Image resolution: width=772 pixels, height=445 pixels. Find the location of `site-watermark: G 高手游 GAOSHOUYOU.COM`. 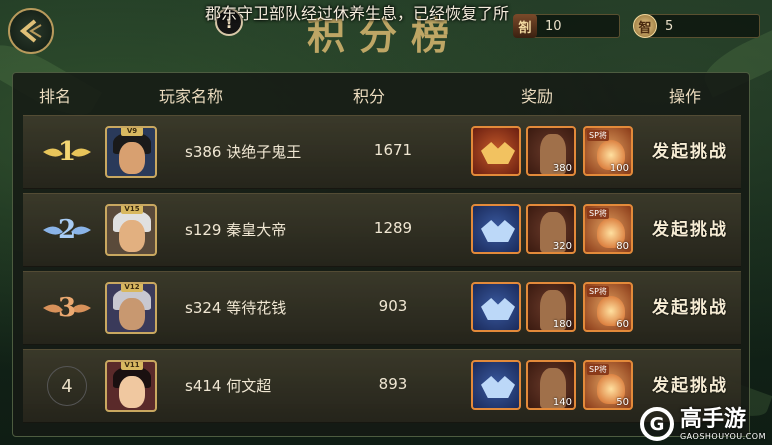

site-watermark: G 高手游 GAOSHOUYOU.COM is located at coordinates (702, 423).